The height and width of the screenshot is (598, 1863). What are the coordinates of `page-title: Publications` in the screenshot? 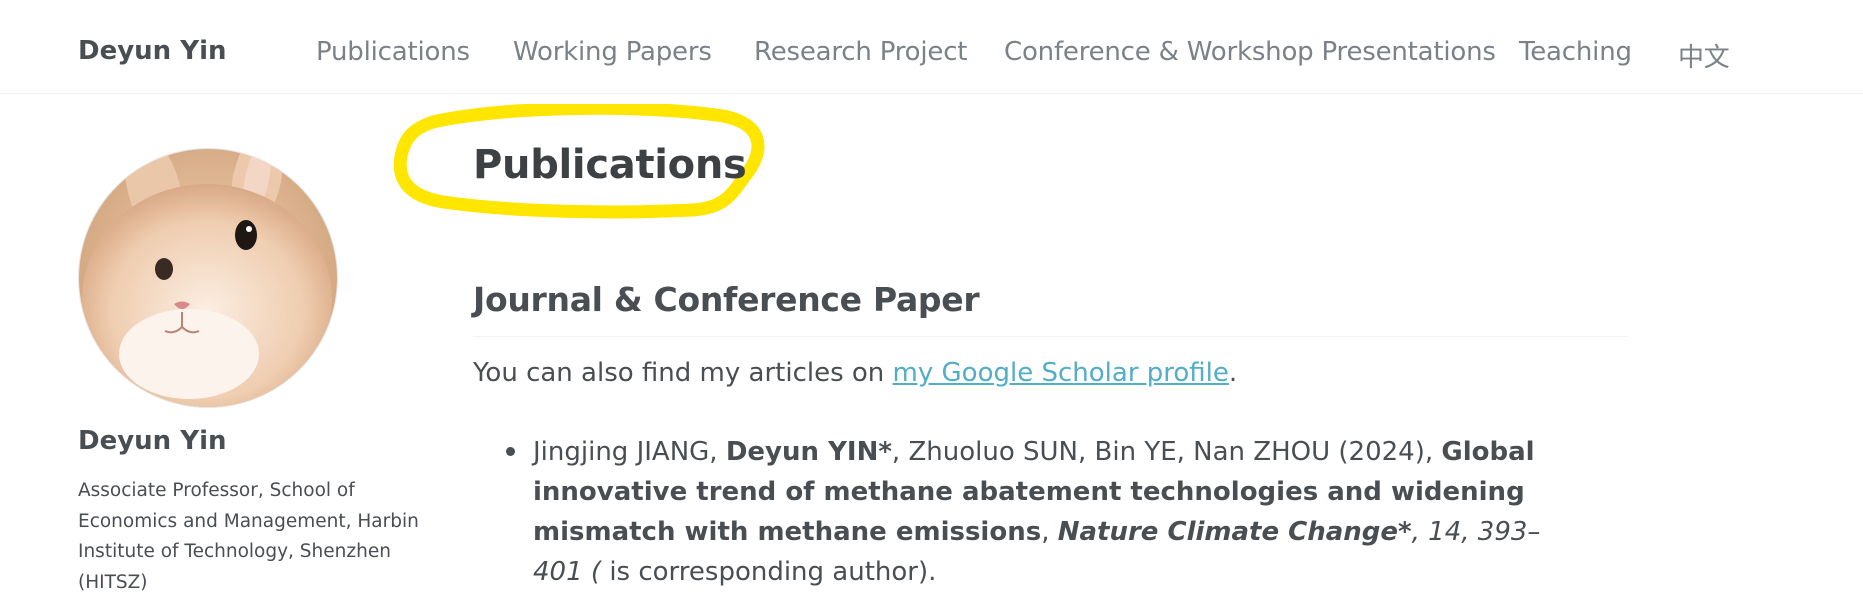 It's located at (610, 165).